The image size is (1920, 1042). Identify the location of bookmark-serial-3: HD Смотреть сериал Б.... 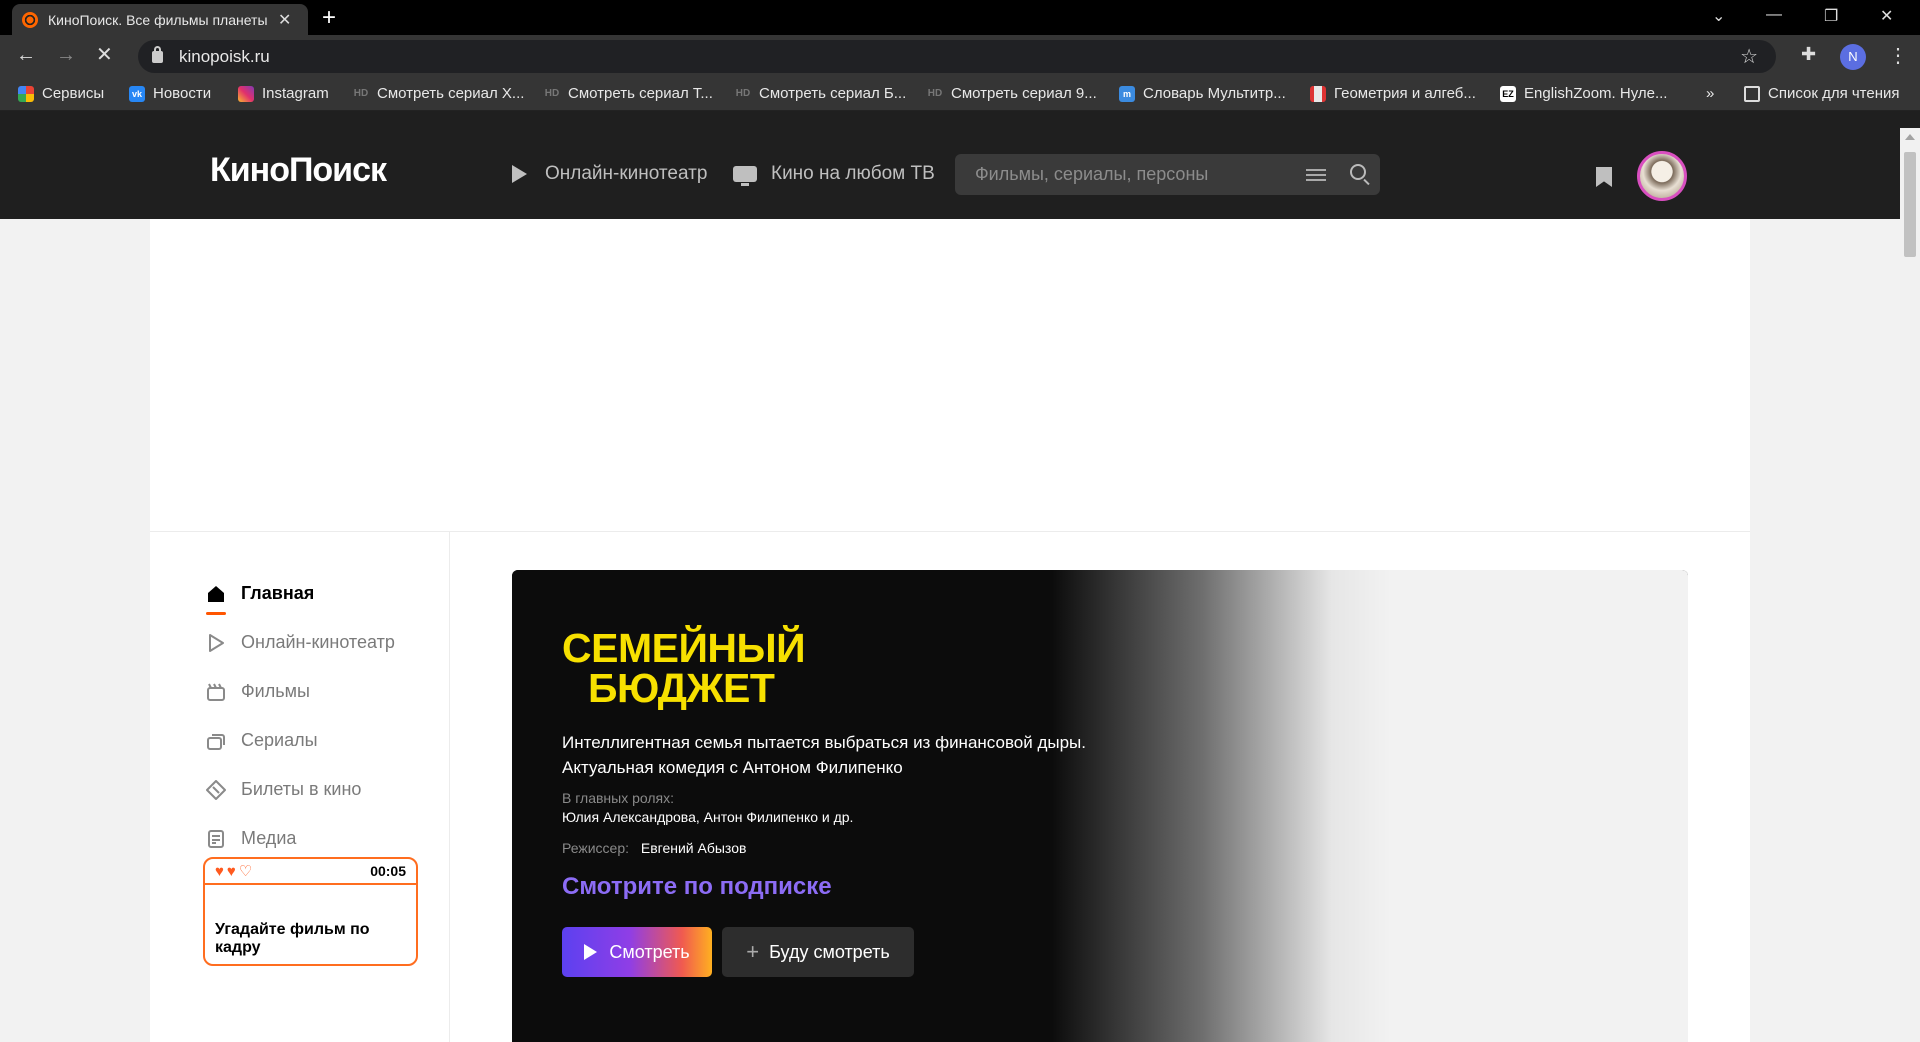
(820, 93).